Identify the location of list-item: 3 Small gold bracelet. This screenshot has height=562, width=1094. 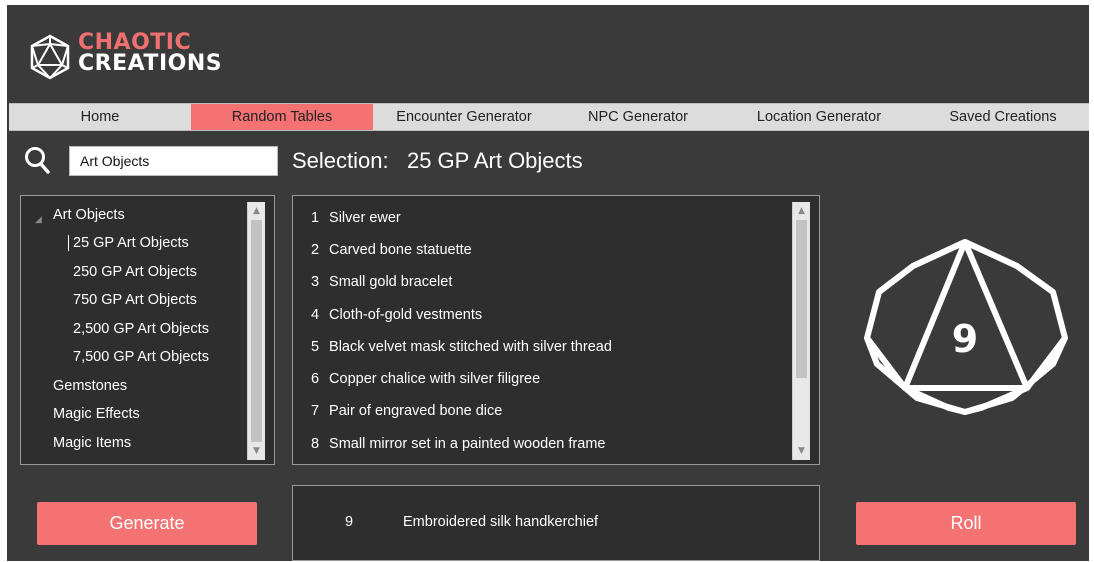
(381, 282).